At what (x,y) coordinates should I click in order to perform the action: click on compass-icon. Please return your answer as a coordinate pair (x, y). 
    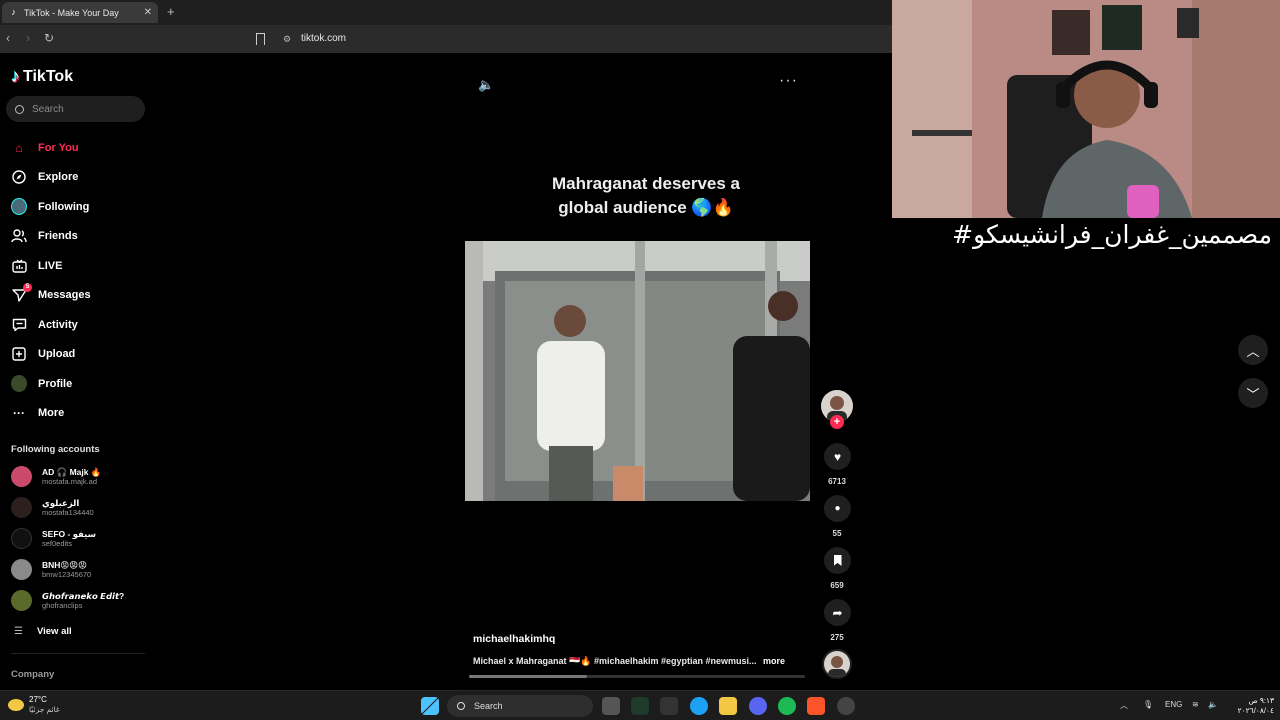
    Looking at the image, I should click on (19, 177).